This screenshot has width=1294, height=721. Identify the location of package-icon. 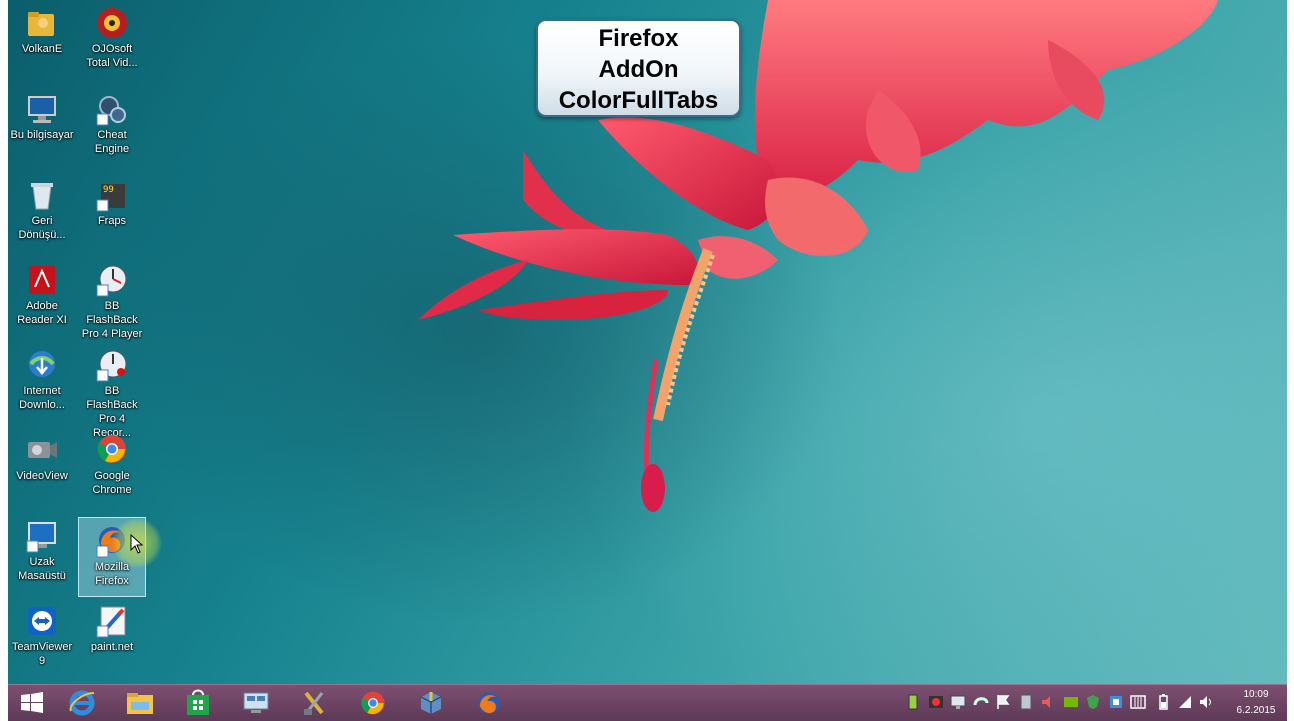
(431, 703).